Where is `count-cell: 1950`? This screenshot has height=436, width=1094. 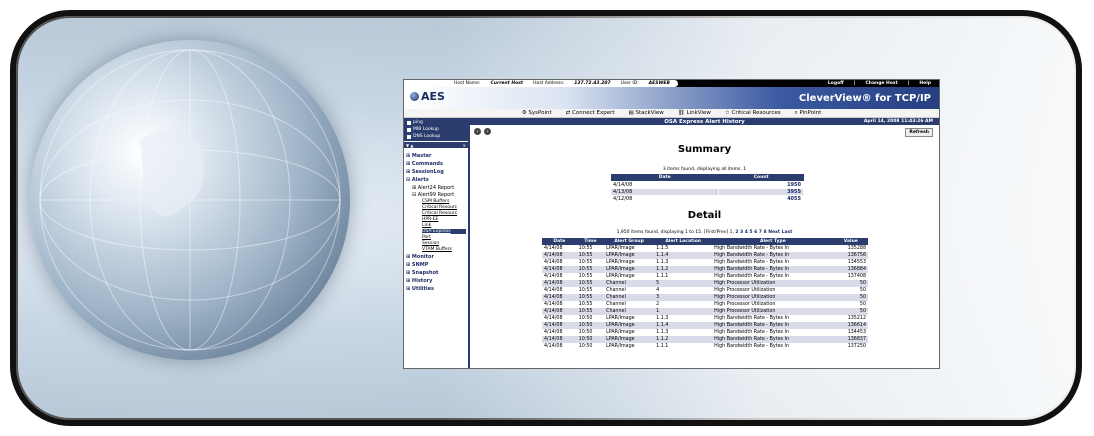 count-cell: 1950 is located at coordinates (761, 185).